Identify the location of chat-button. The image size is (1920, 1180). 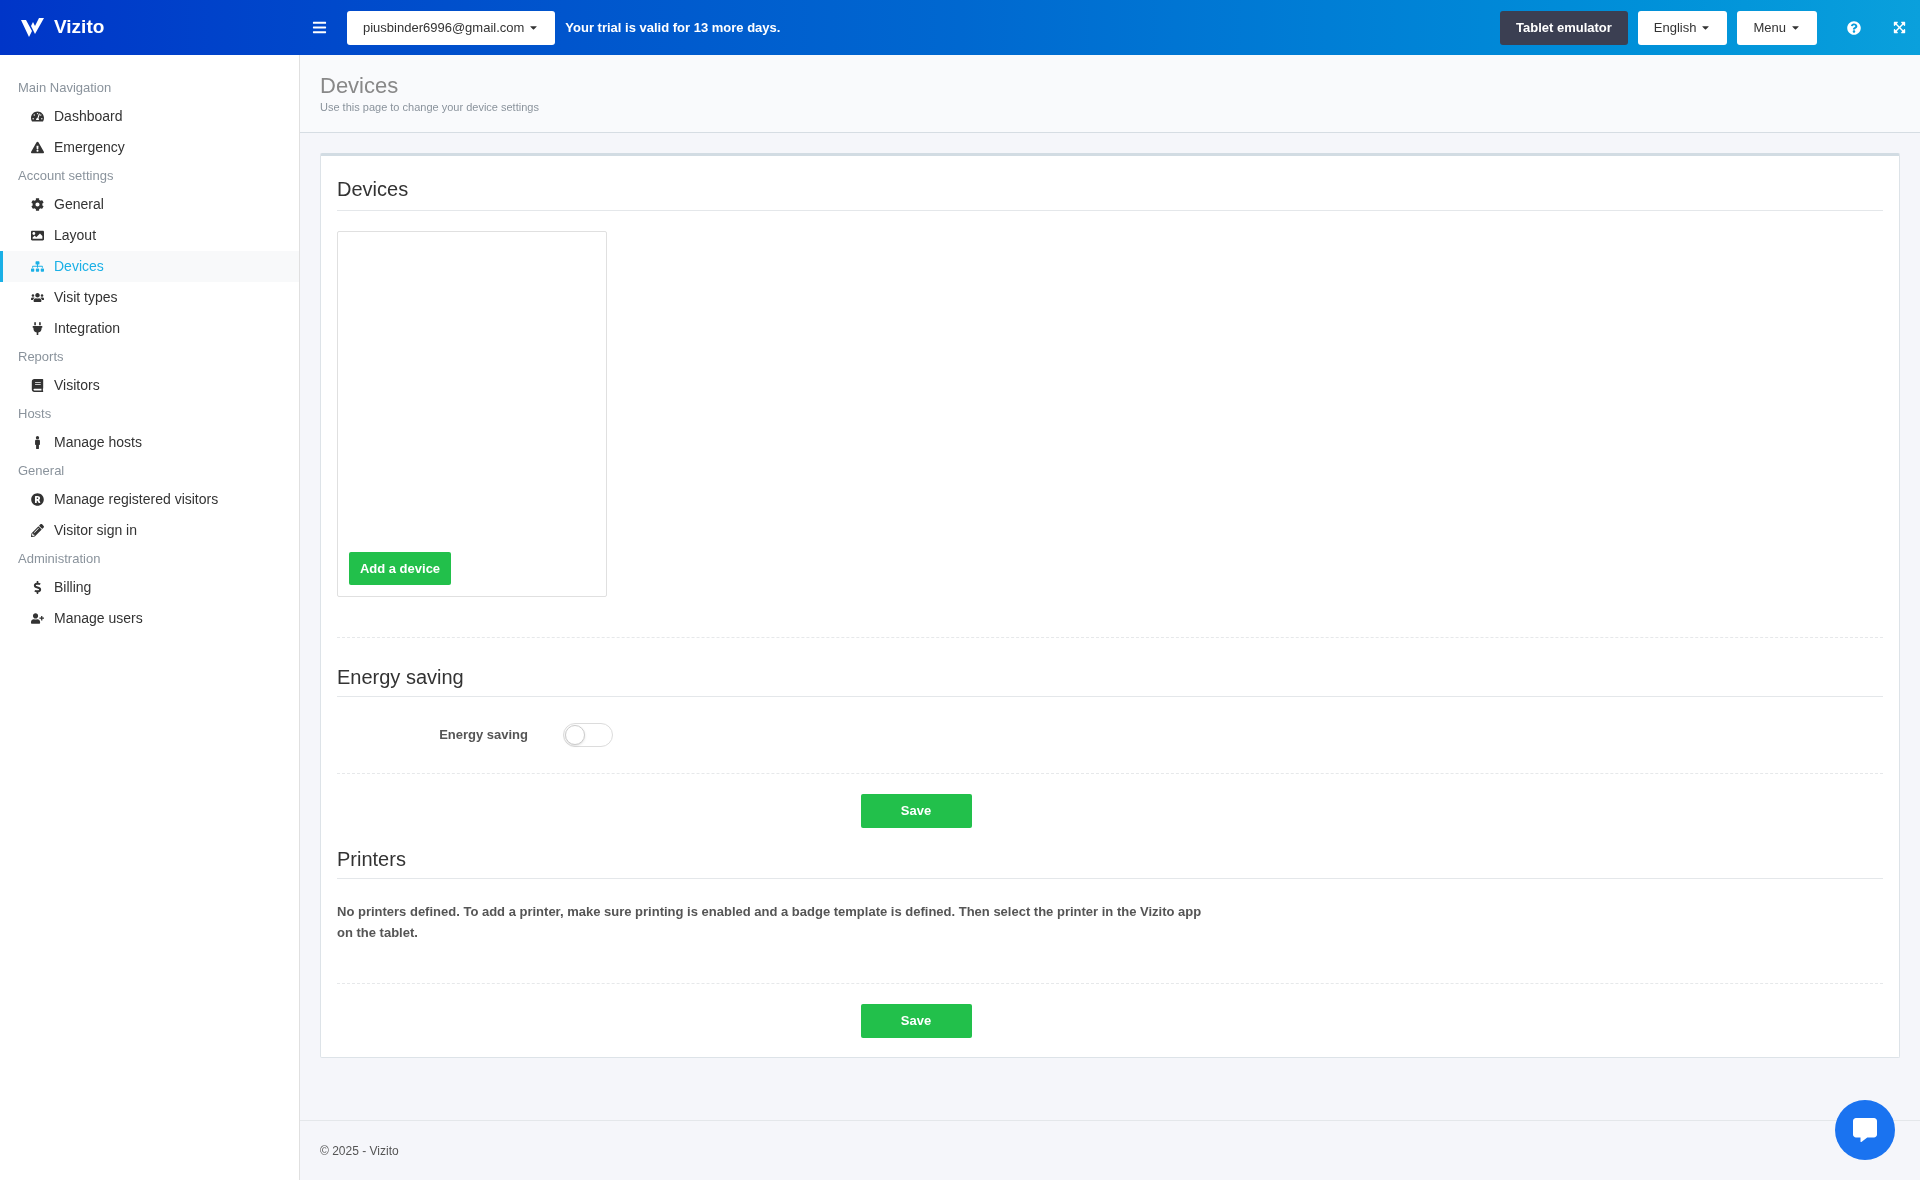
(1865, 1130).